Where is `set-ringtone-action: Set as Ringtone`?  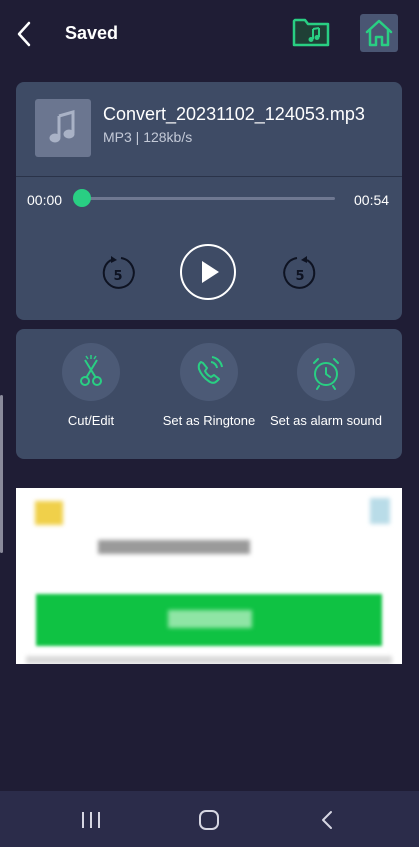 set-ringtone-action: Set as Ringtone is located at coordinates (209, 385).